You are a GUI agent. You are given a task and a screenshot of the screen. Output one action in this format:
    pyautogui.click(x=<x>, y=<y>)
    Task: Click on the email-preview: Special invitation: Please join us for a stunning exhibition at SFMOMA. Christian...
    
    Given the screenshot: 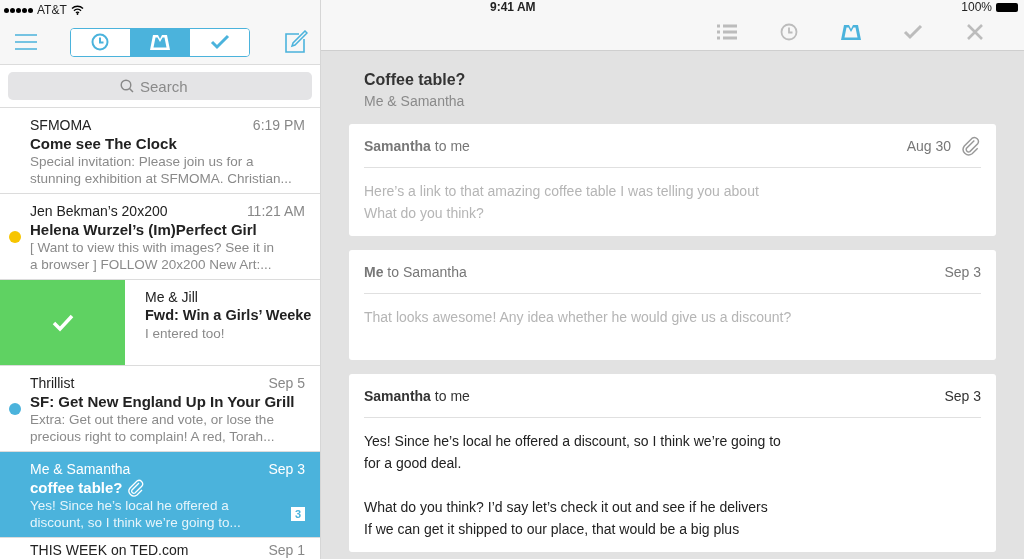 What is the action you would take?
    pyautogui.click(x=161, y=170)
    